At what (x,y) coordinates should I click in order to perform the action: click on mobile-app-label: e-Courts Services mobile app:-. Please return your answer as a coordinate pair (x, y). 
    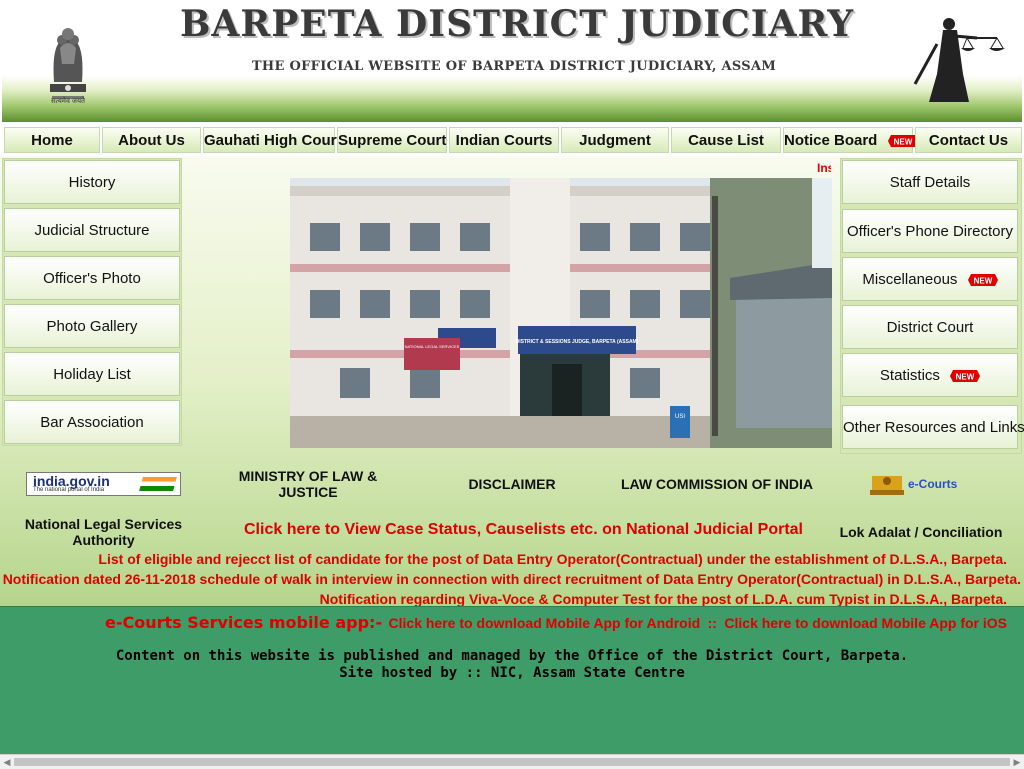
    Looking at the image, I should click on (243, 622).